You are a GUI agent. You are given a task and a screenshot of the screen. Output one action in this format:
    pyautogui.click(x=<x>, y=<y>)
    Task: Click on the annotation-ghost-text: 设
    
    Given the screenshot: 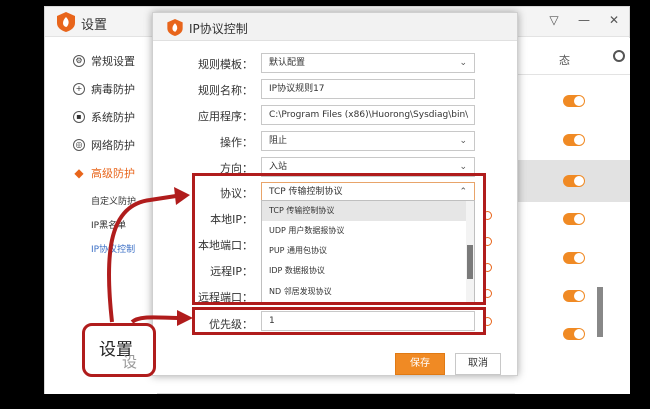 What is the action you would take?
    pyautogui.click(x=130, y=362)
    